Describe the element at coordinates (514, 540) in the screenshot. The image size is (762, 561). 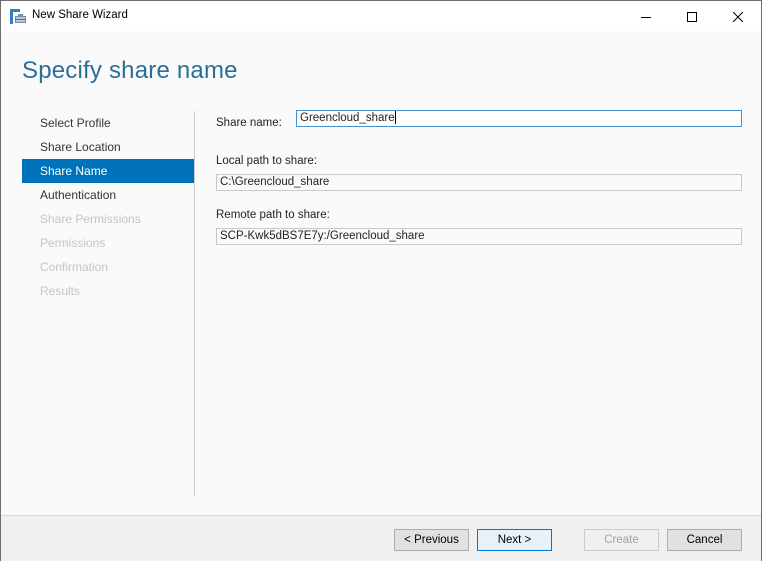
I see `next-button: Next >` at that location.